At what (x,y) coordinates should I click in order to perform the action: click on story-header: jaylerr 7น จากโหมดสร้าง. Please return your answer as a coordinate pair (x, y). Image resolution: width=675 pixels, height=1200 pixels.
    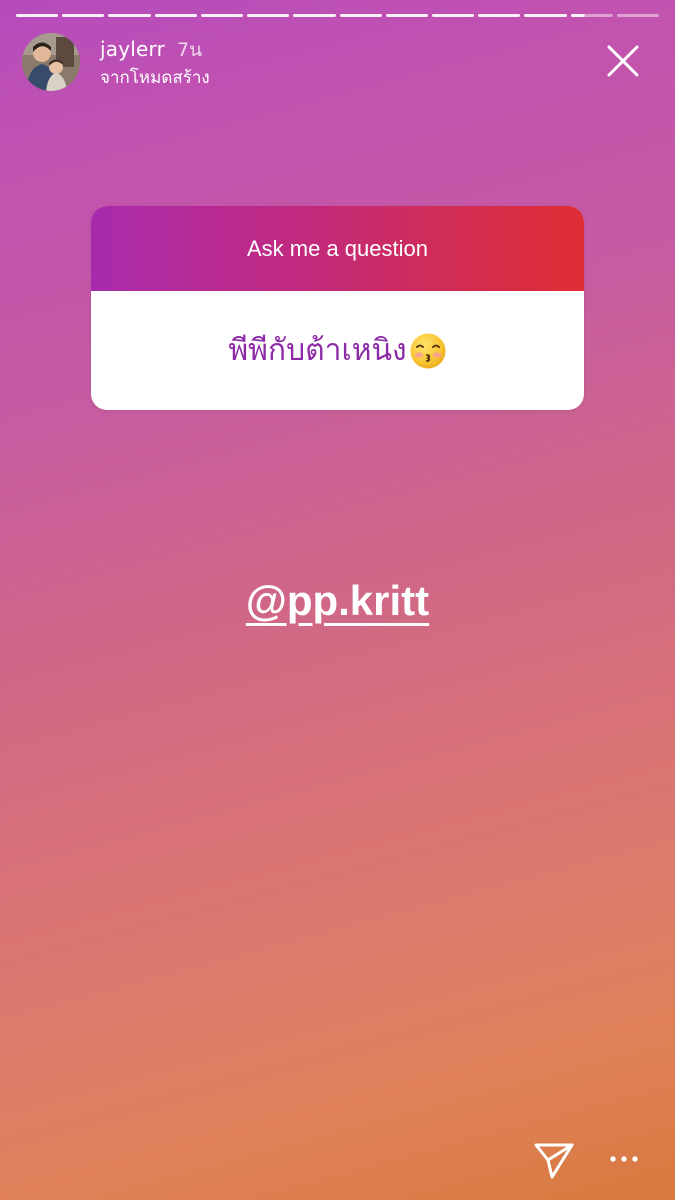
    Looking at the image, I should click on (340, 63).